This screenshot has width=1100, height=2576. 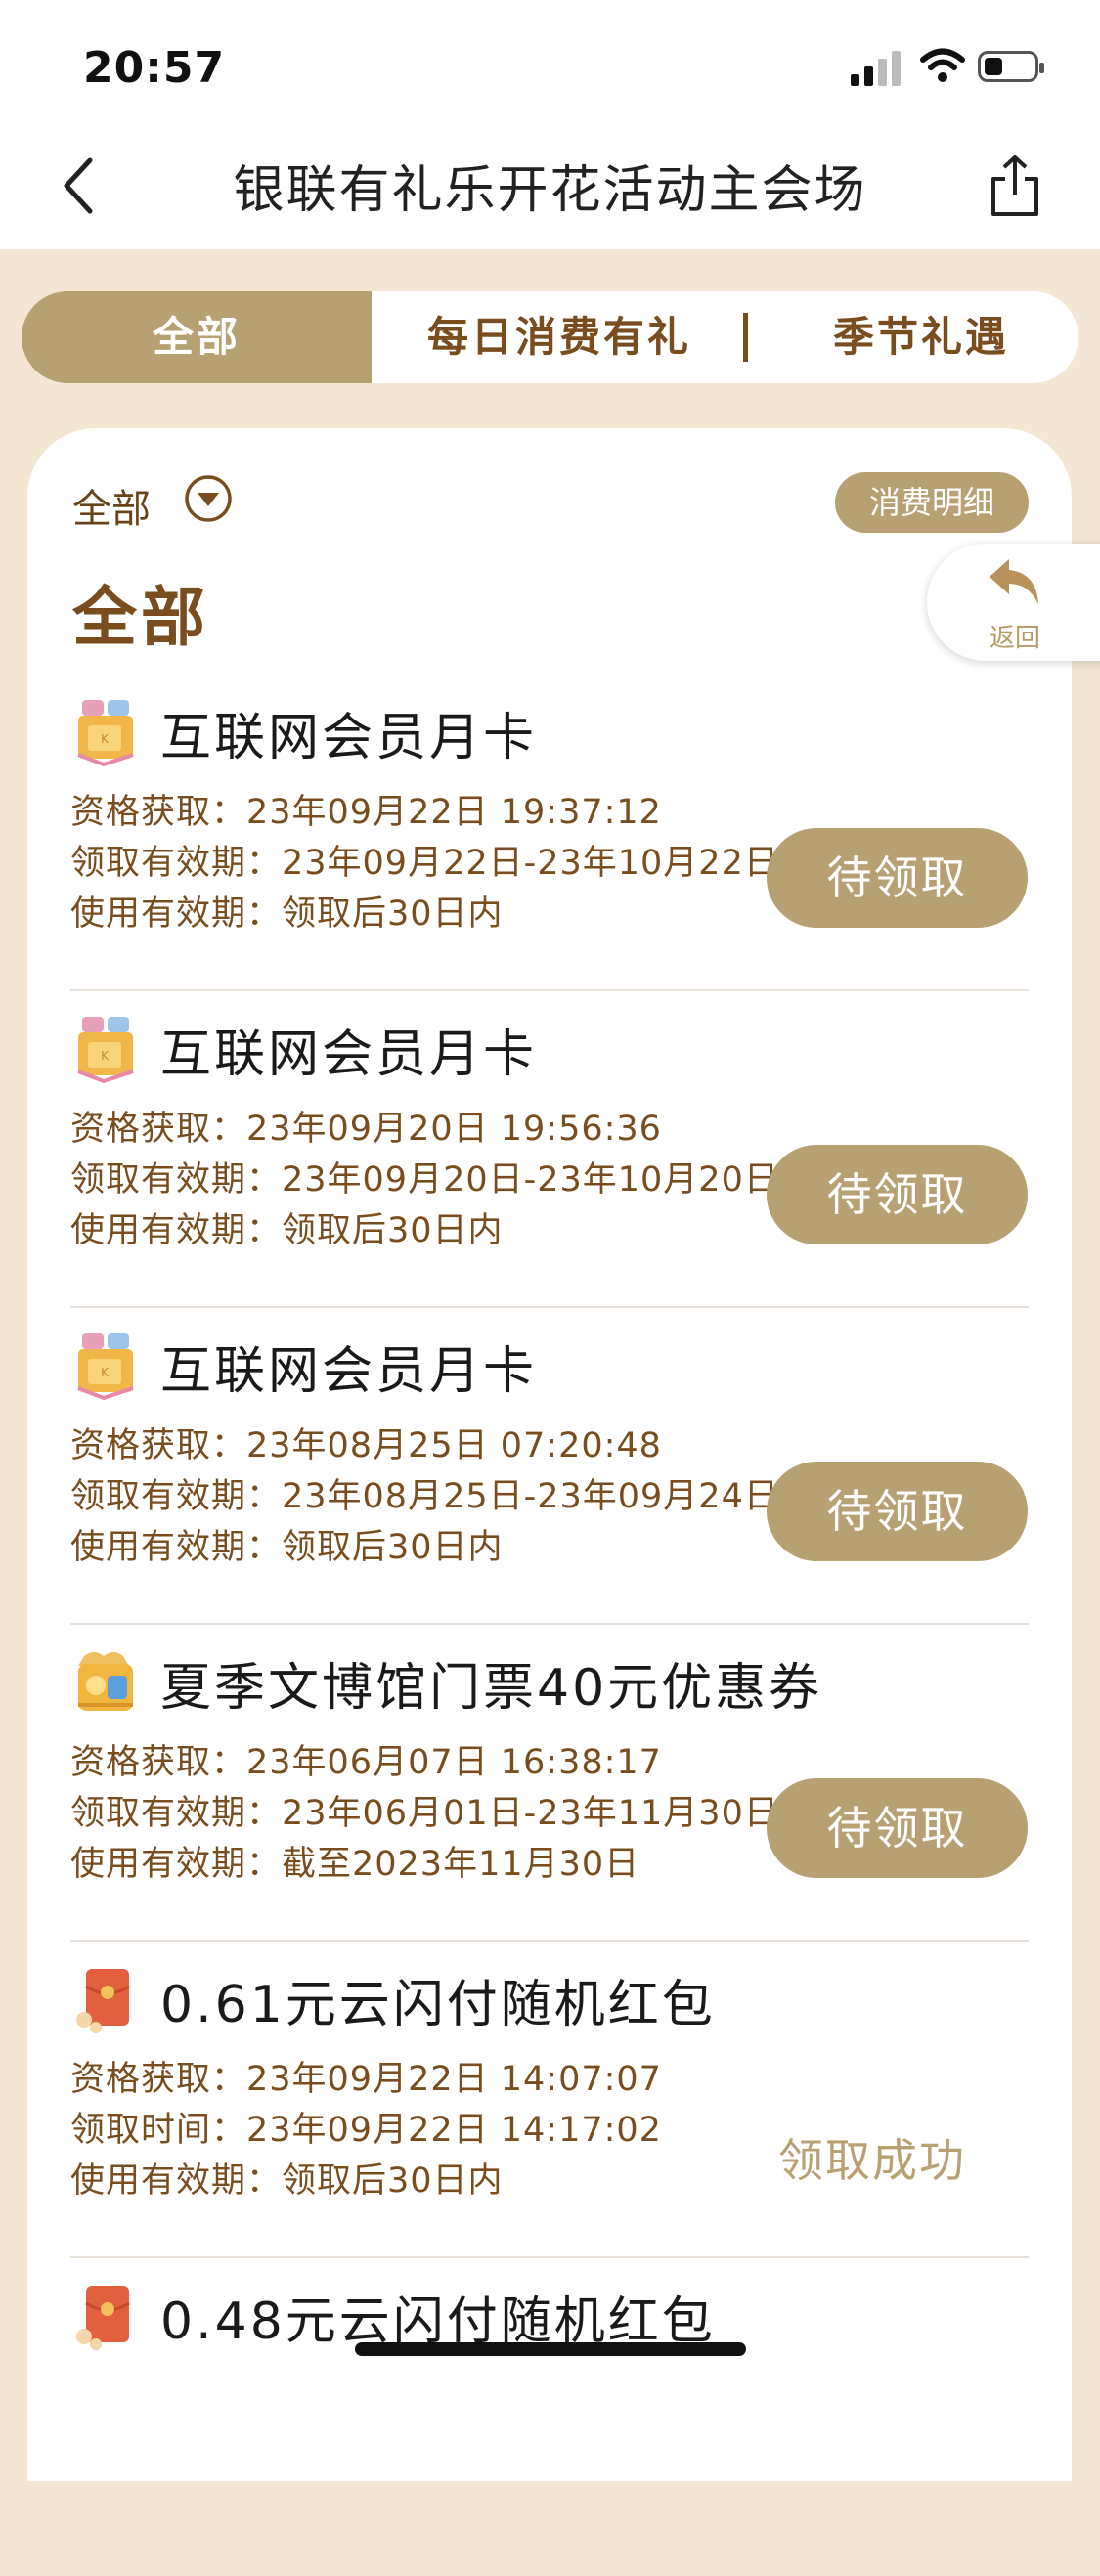 What do you see at coordinates (550, 2349) in the screenshot?
I see `home-indicator` at bounding box center [550, 2349].